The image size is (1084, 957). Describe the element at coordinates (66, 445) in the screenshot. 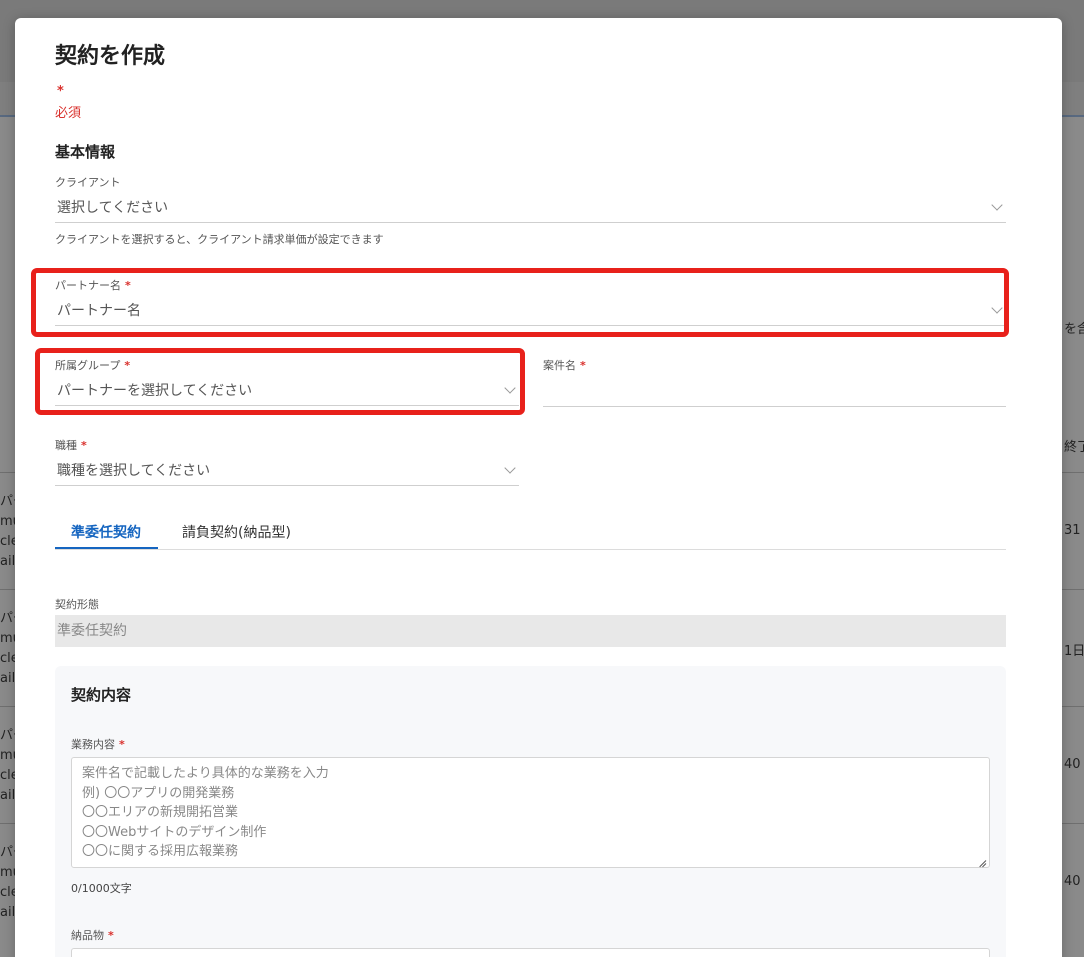

I see `job-type-label-text: 職種` at that location.